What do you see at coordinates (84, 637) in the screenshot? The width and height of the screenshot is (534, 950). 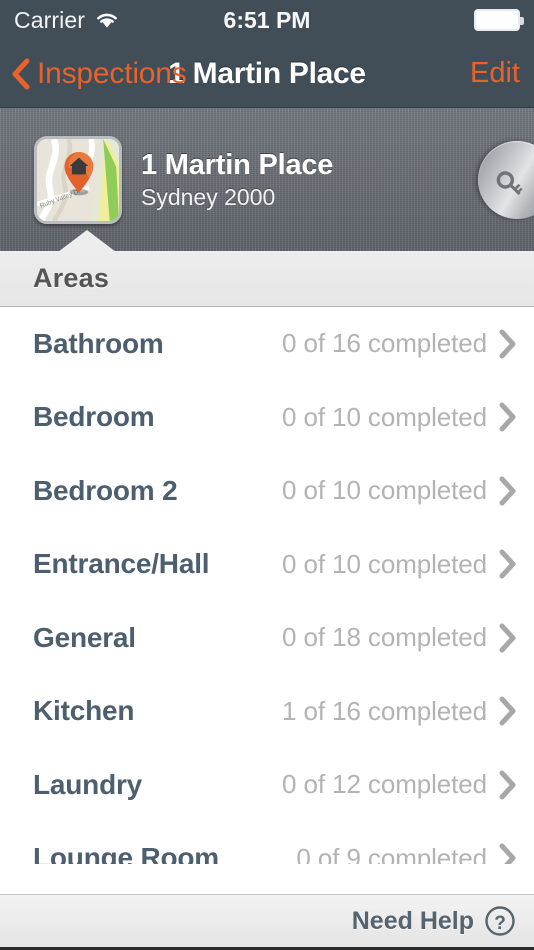 I see `area-name: General` at bounding box center [84, 637].